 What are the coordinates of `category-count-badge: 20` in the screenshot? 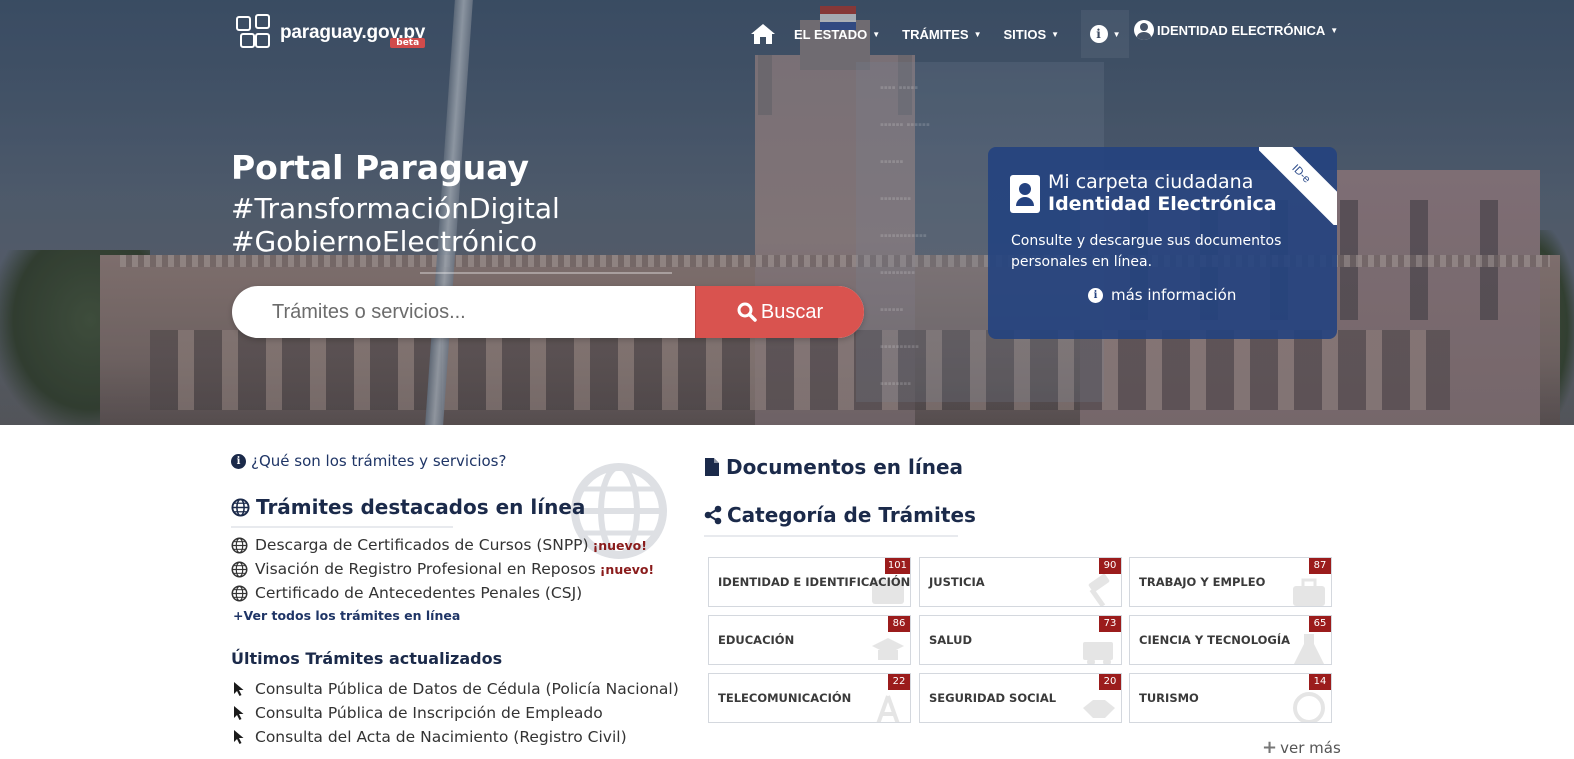 It's located at (1110, 682).